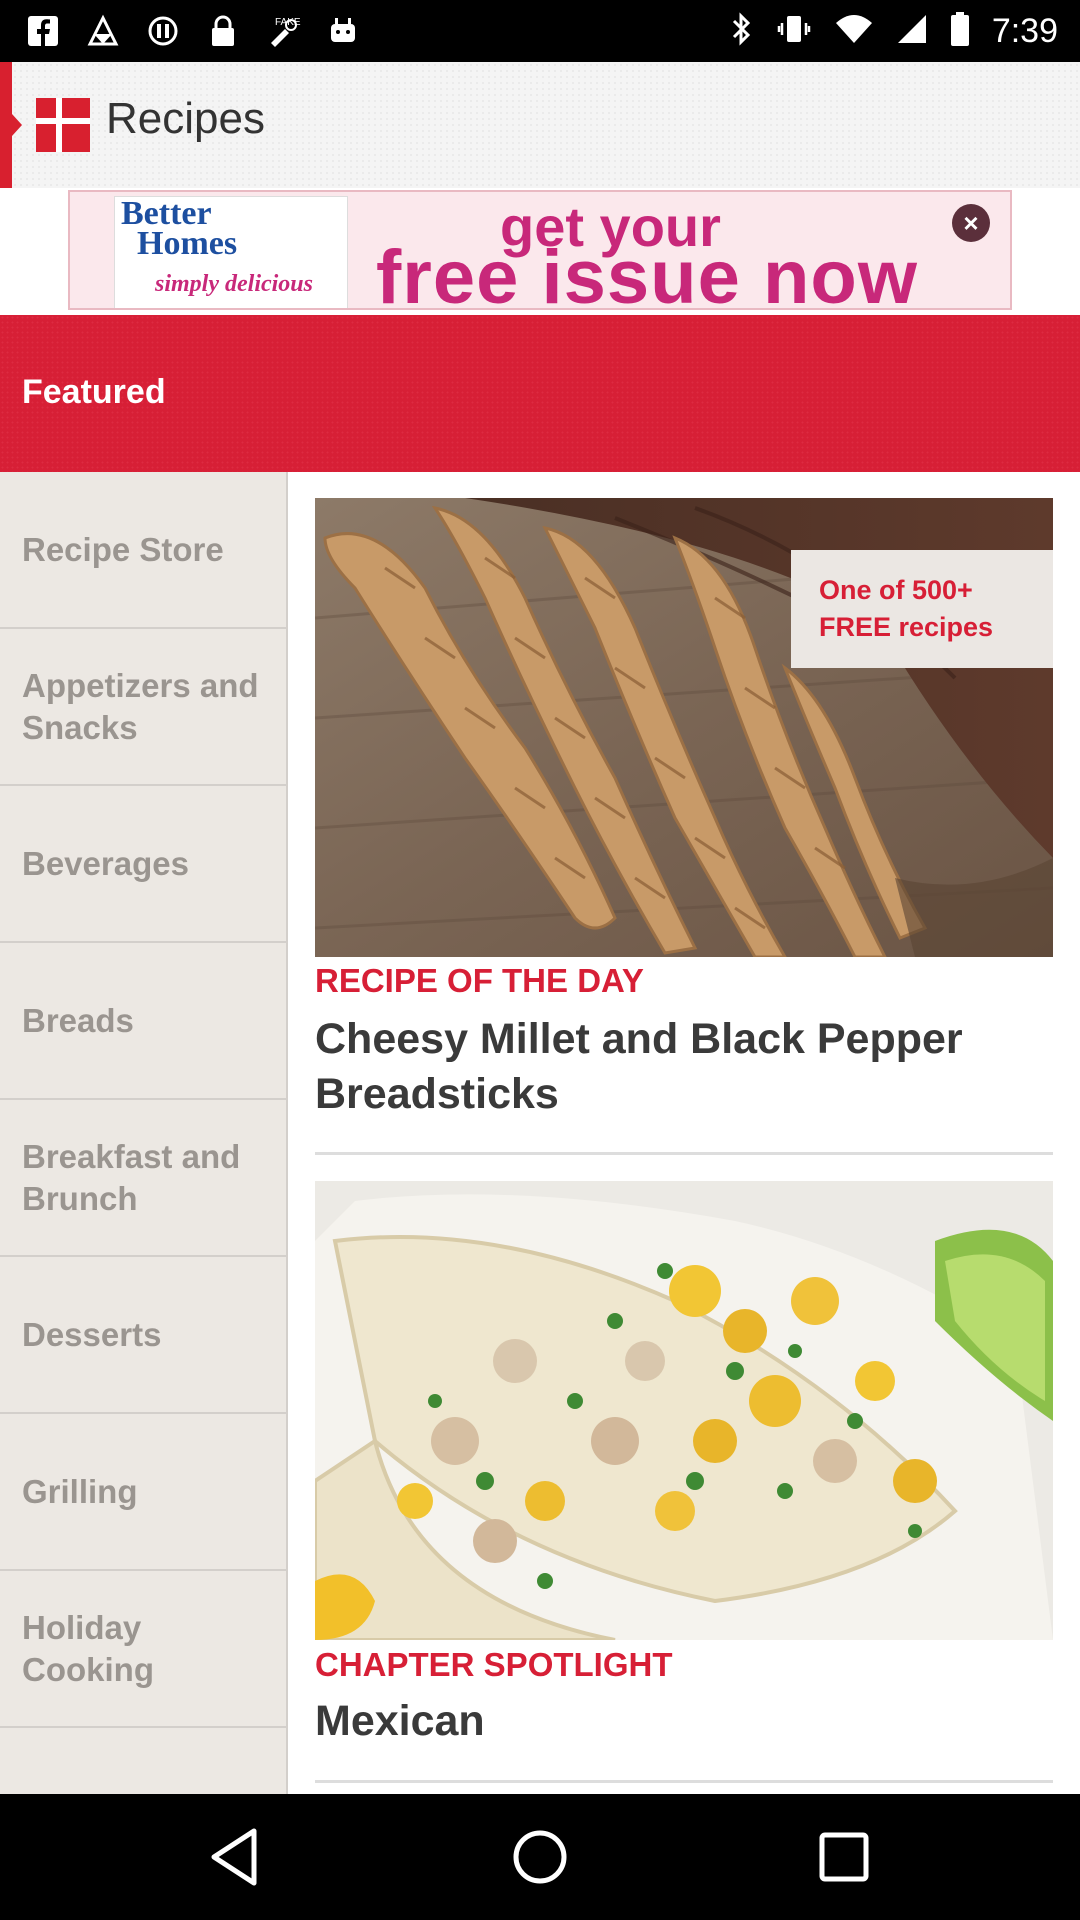 The height and width of the screenshot is (1920, 1080). What do you see at coordinates (140, 706) in the screenshot?
I see `sidebar-item-label: Appetizers and Snacks` at bounding box center [140, 706].